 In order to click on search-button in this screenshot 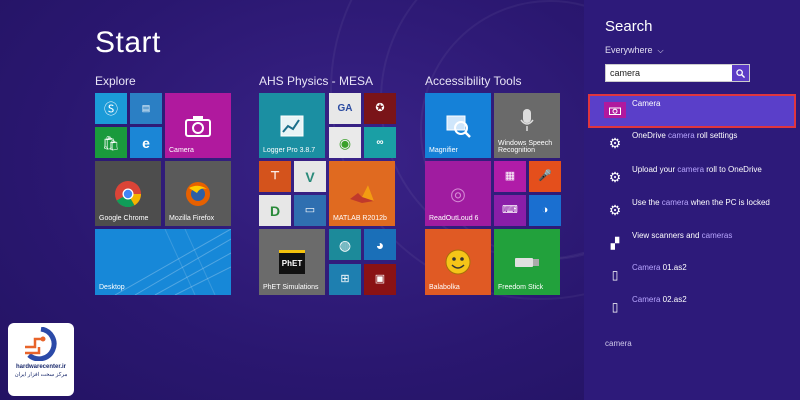, I will do `click(740, 73)`.